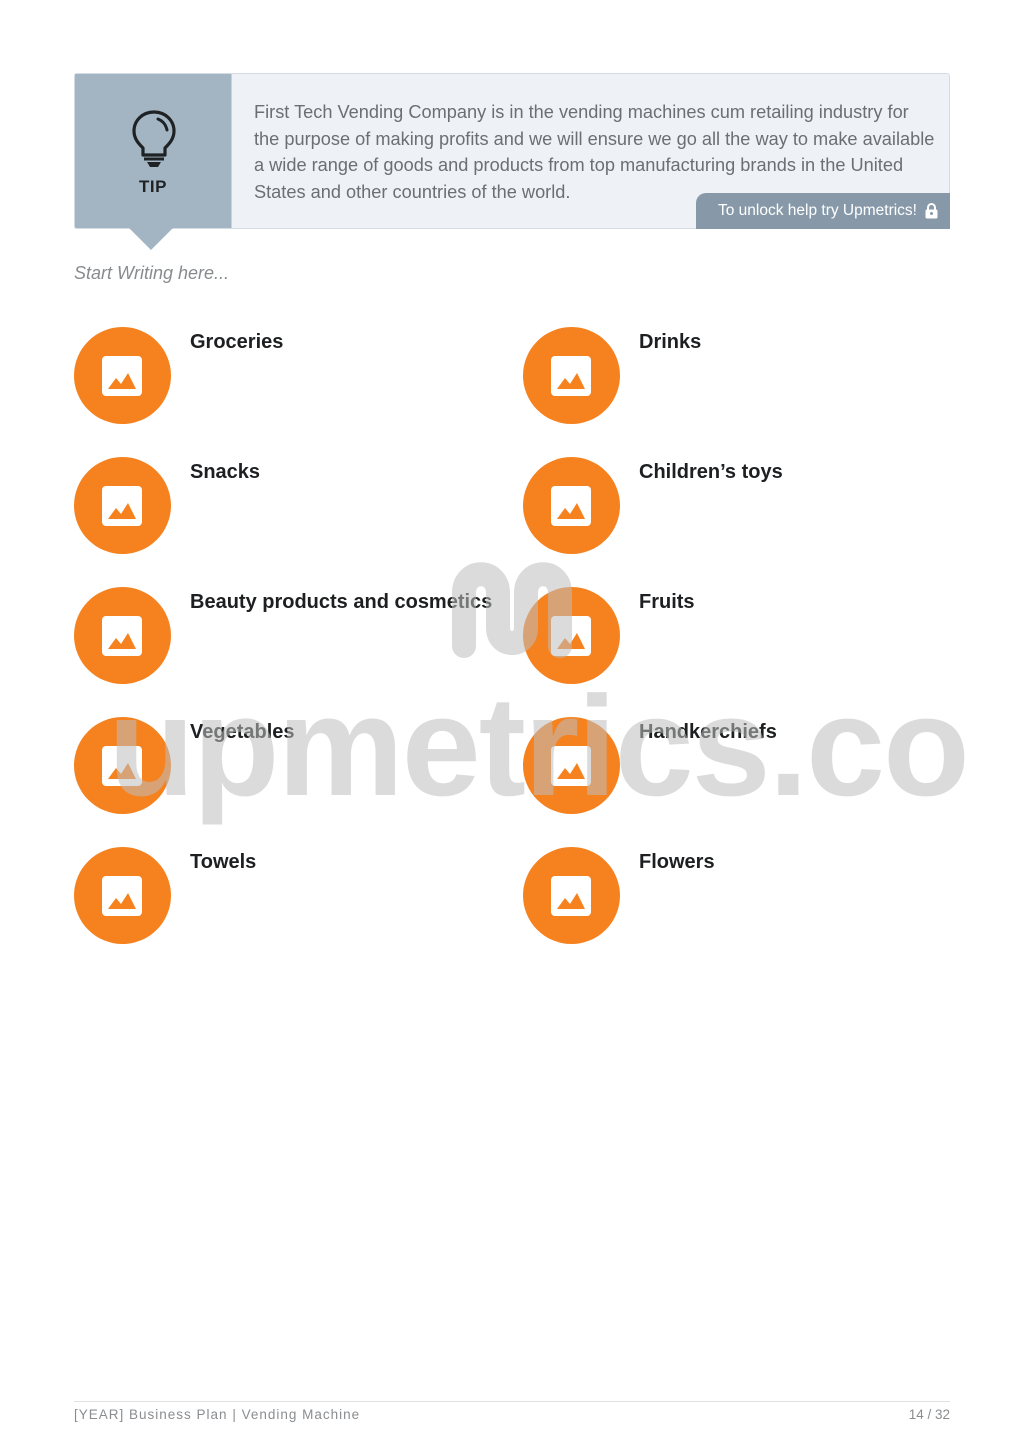 This screenshot has height=1449, width=1024. Describe the element at coordinates (931, 211) in the screenshot. I see `lock-icon` at that location.